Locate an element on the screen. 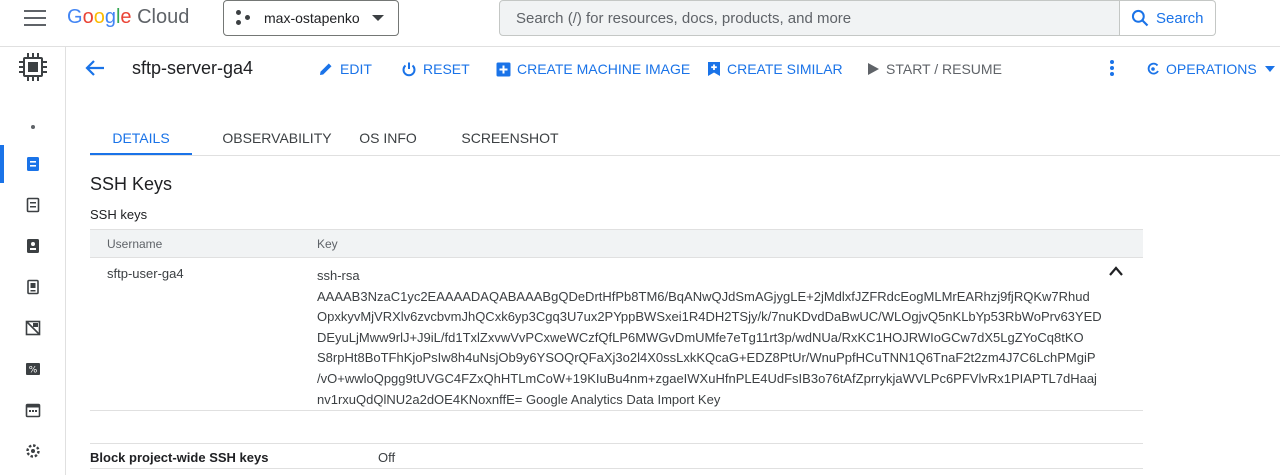  rail-settings-icon is located at coordinates (33, 451).